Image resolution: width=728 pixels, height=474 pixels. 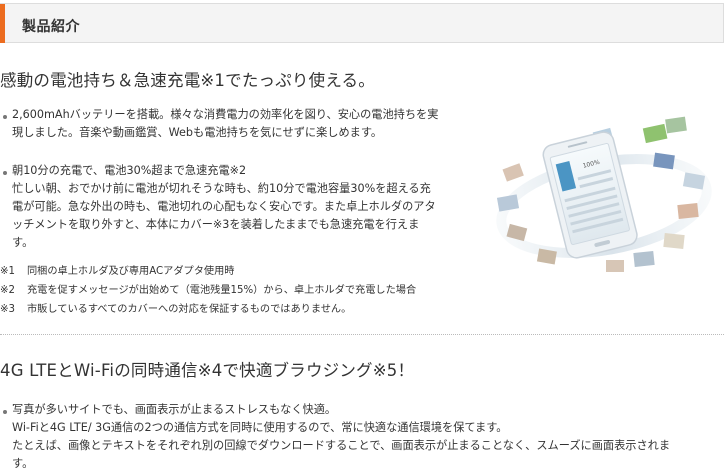 What do you see at coordinates (197, 132) in the screenshot?
I see `paragraph-line: 現しました。音楽や動画鑑賞、Webも電池持ちを気にせずに楽しめます。` at bounding box center [197, 132].